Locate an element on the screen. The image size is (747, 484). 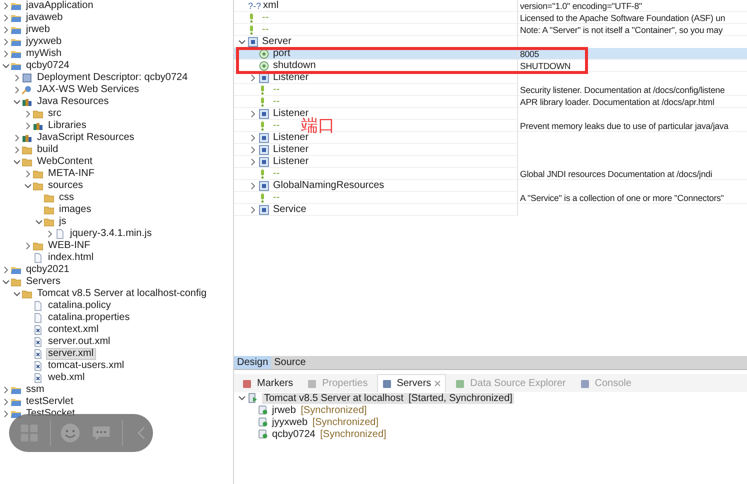
tree-item: jrweb is located at coordinates (38, 30).